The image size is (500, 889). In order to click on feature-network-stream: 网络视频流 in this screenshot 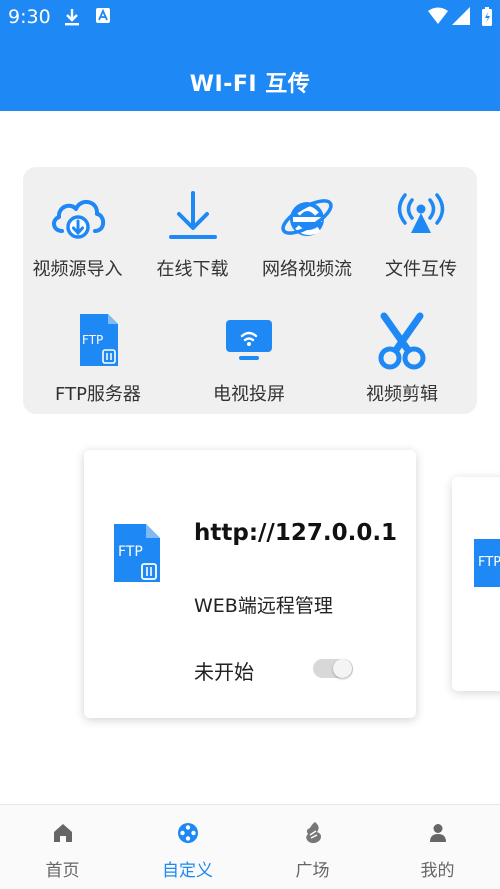, I will do `click(307, 234)`.